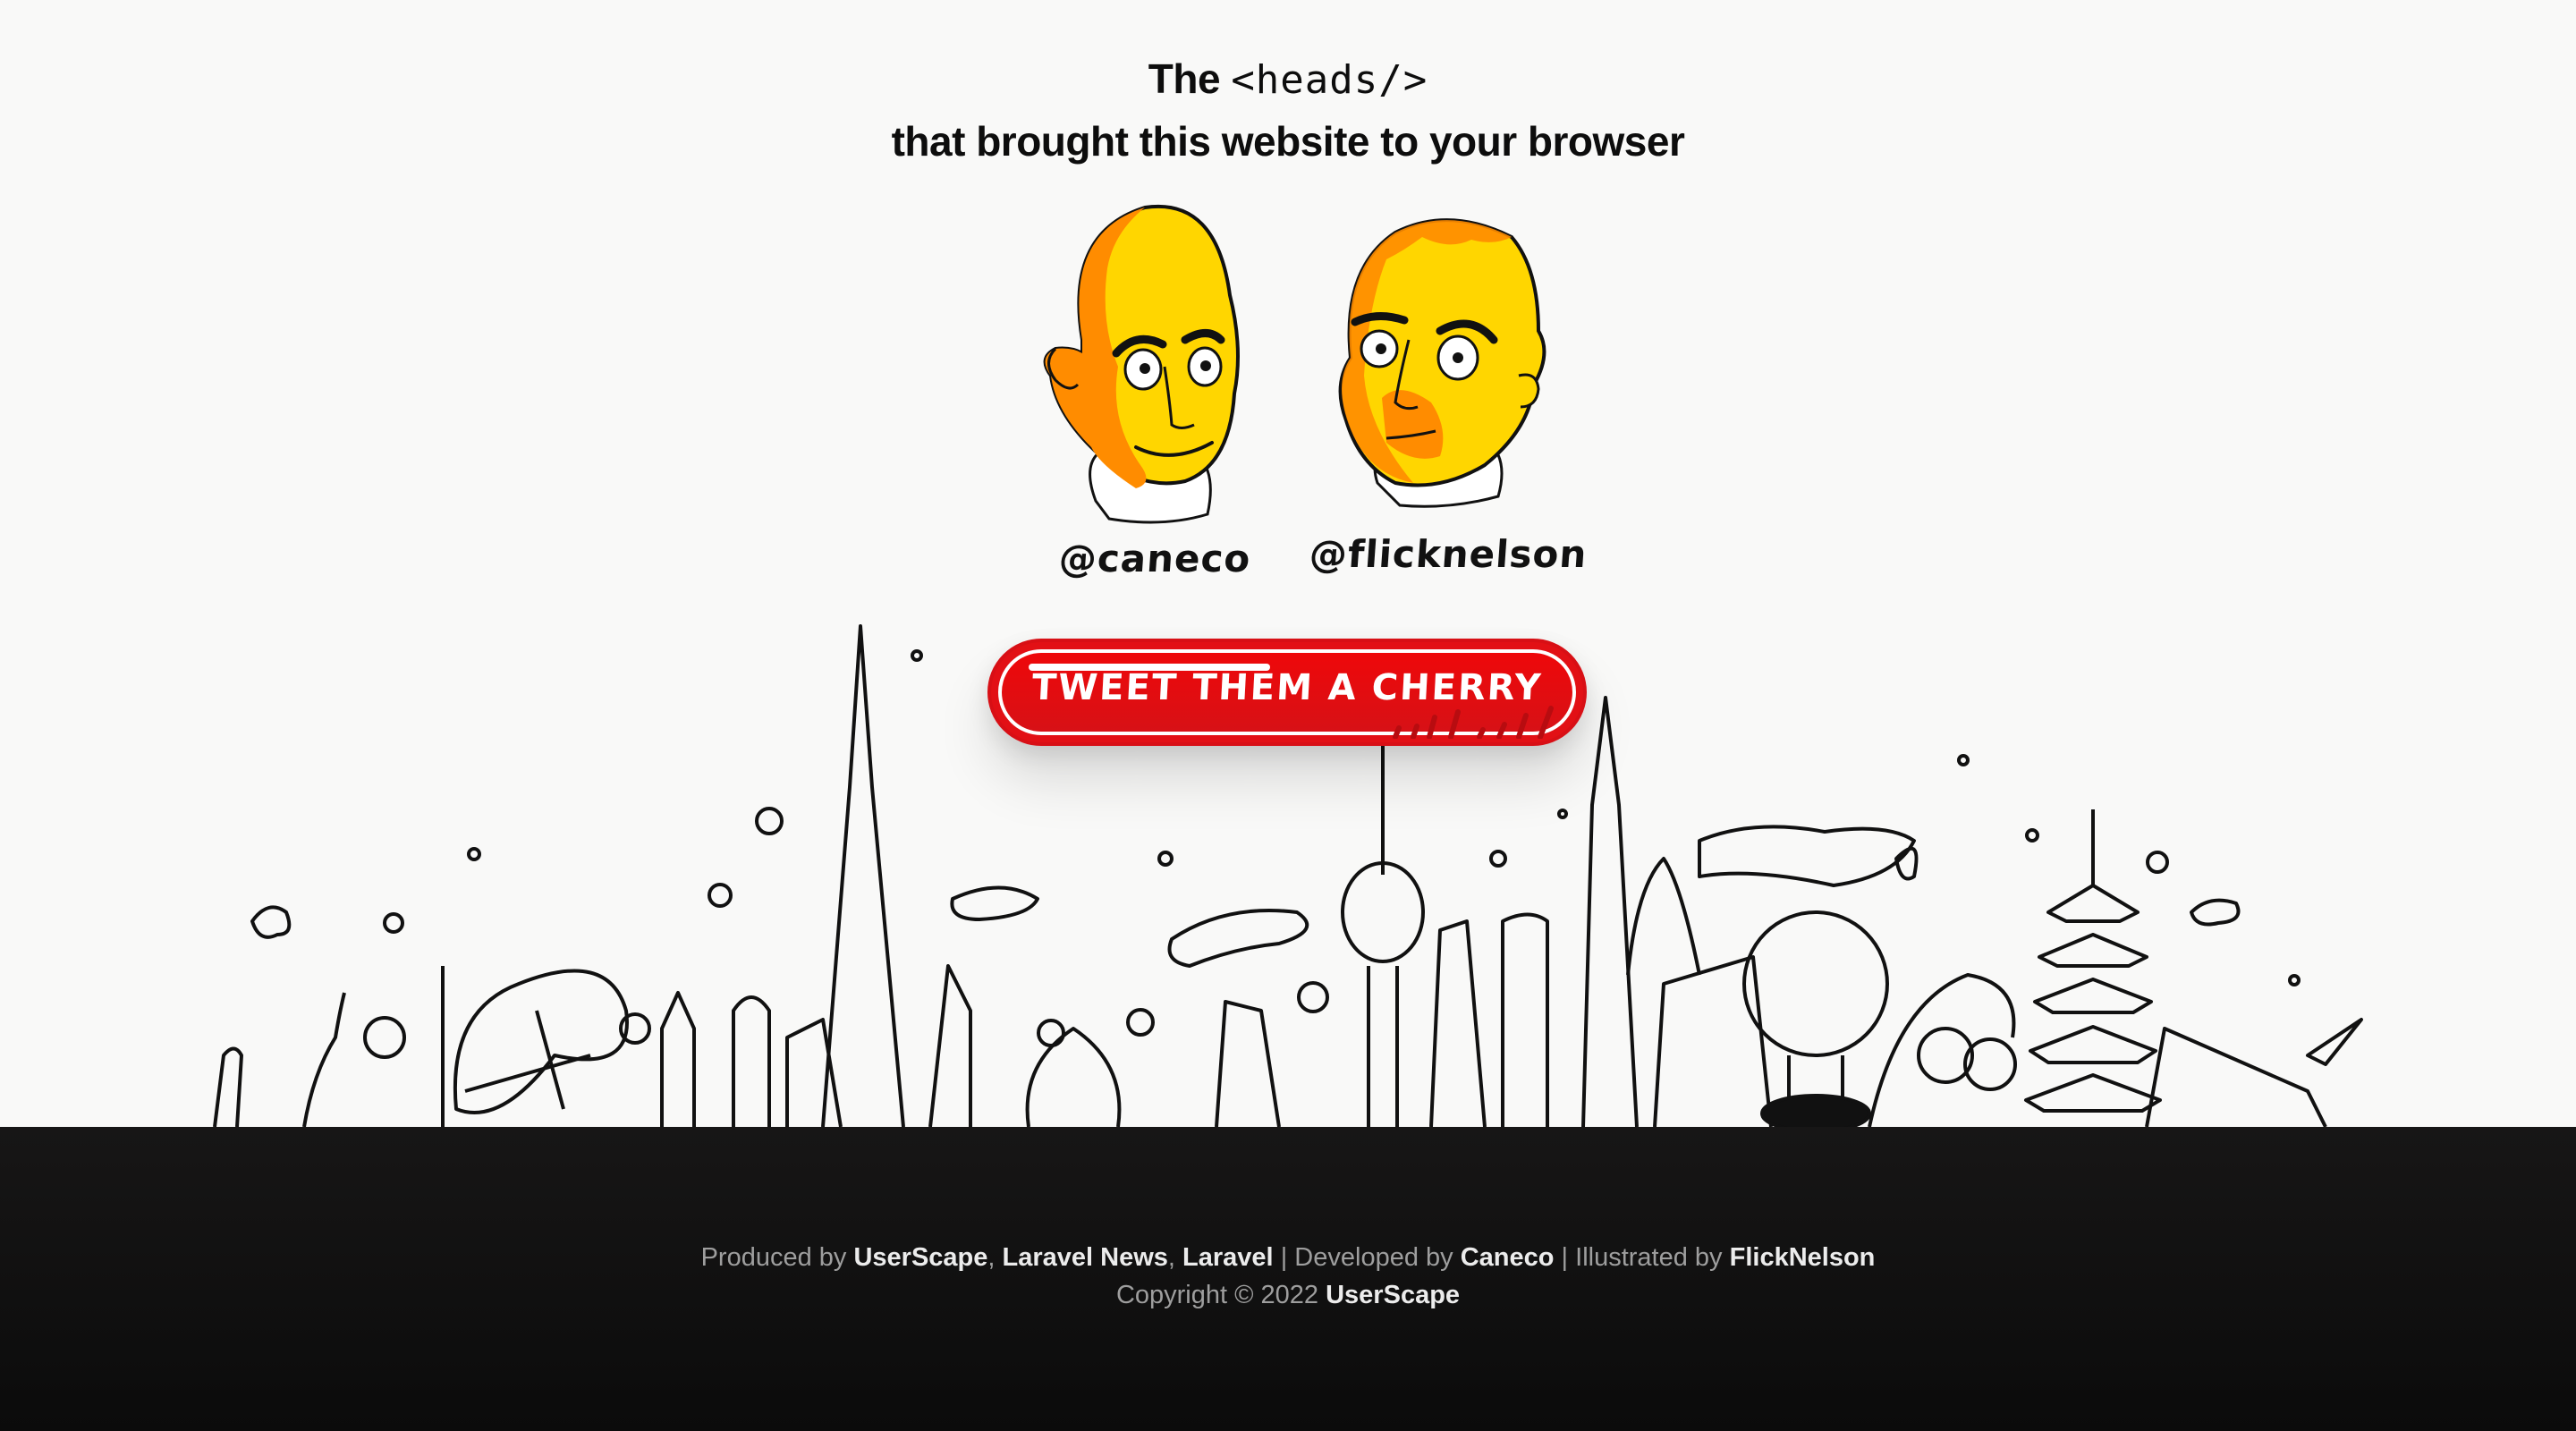 Image resolution: width=2576 pixels, height=1431 pixels. What do you see at coordinates (1141, 364) in the screenshot?
I see `caneco-avatar-icon` at bounding box center [1141, 364].